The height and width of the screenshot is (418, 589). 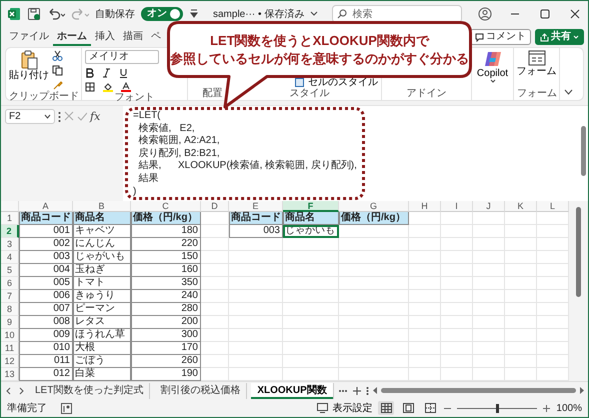 I want to click on chevron-left-icon, so click(x=9, y=391).